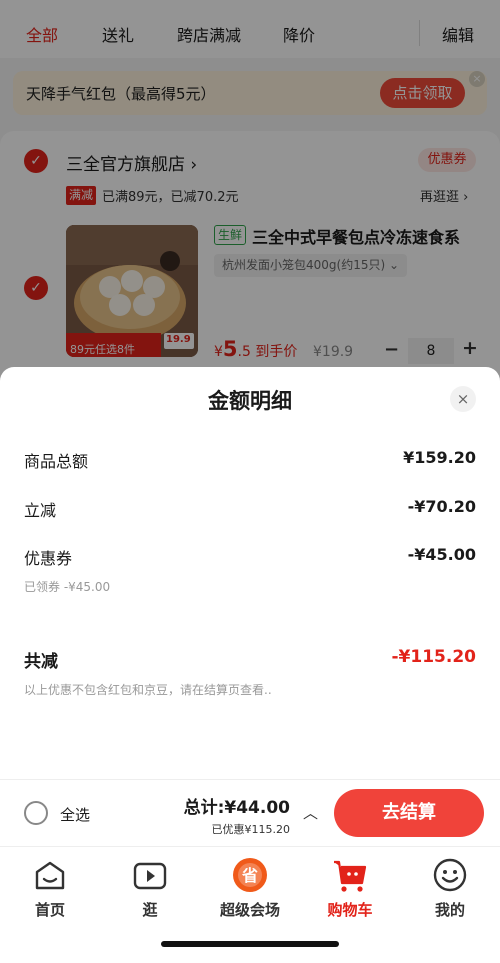 The width and height of the screenshot is (500, 963). Describe the element at coordinates (150, 876) in the screenshot. I see `video-icon` at that location.